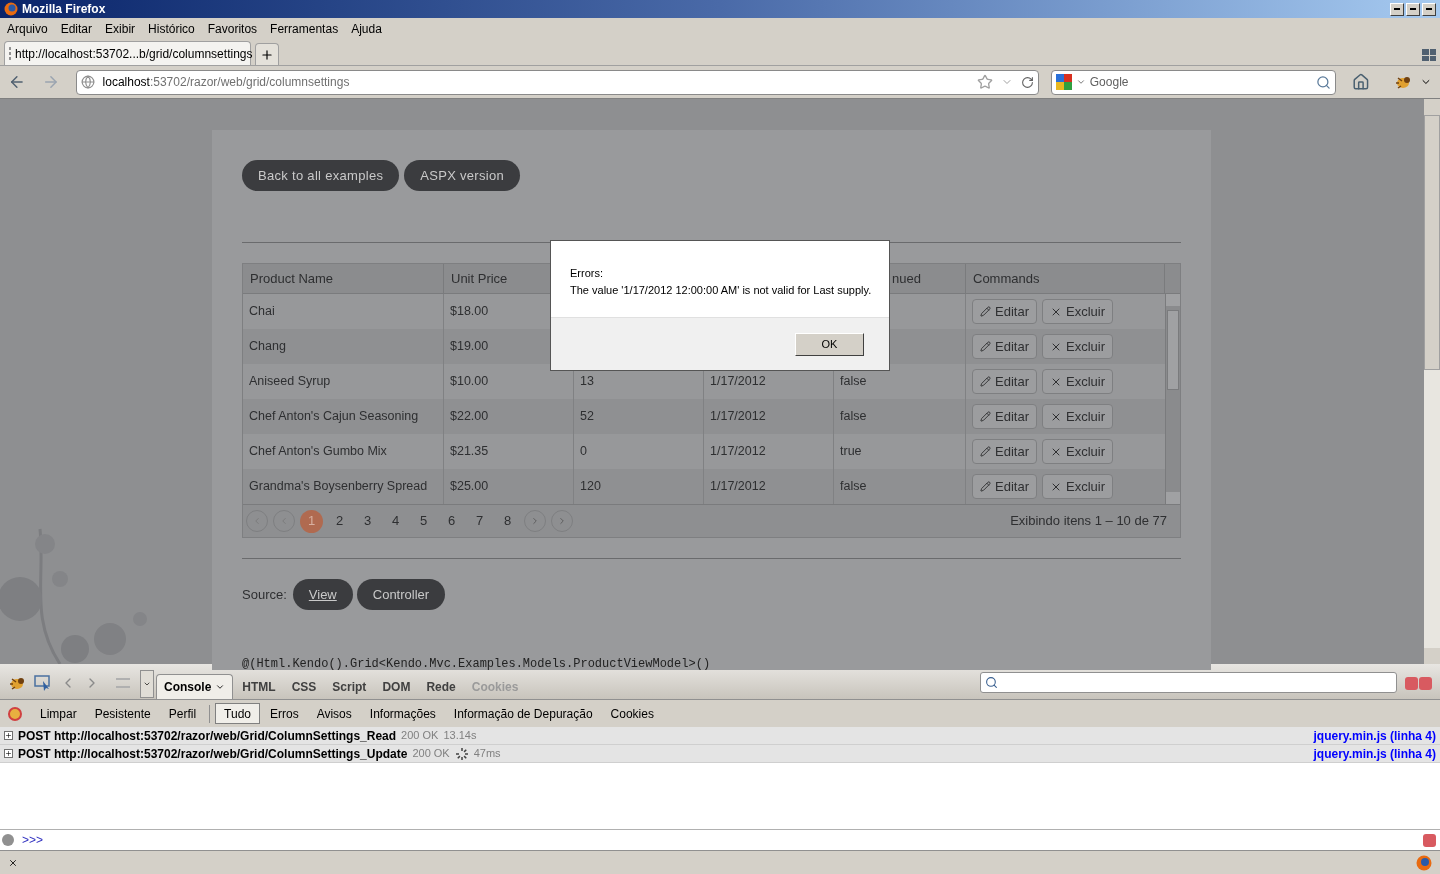  Describe the element at coordinates (13, 862) in the screenshot. I see `close-icon` at that location.